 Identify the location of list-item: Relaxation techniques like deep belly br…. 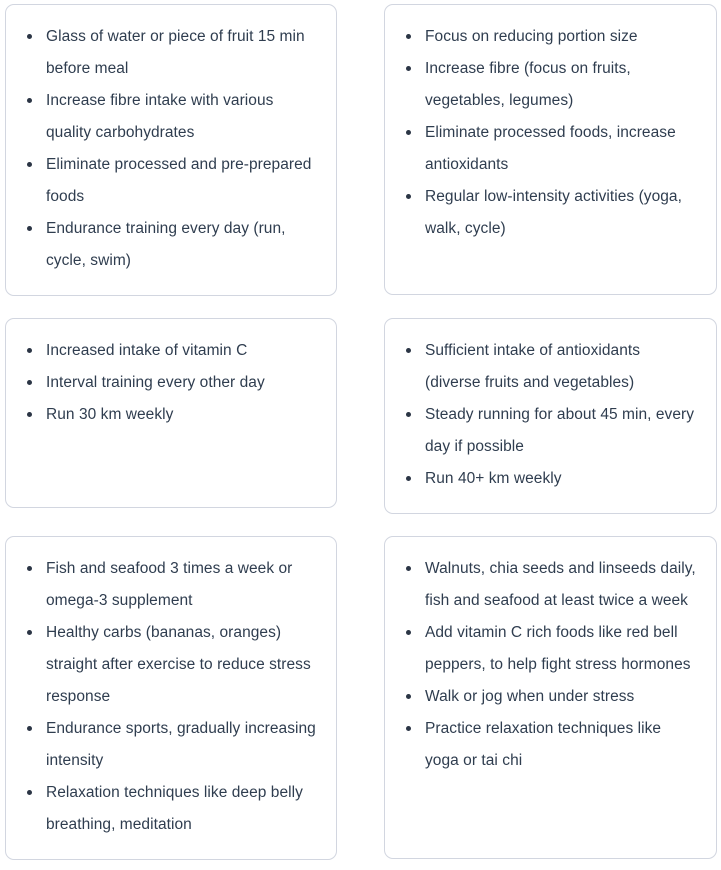
(171, 809).